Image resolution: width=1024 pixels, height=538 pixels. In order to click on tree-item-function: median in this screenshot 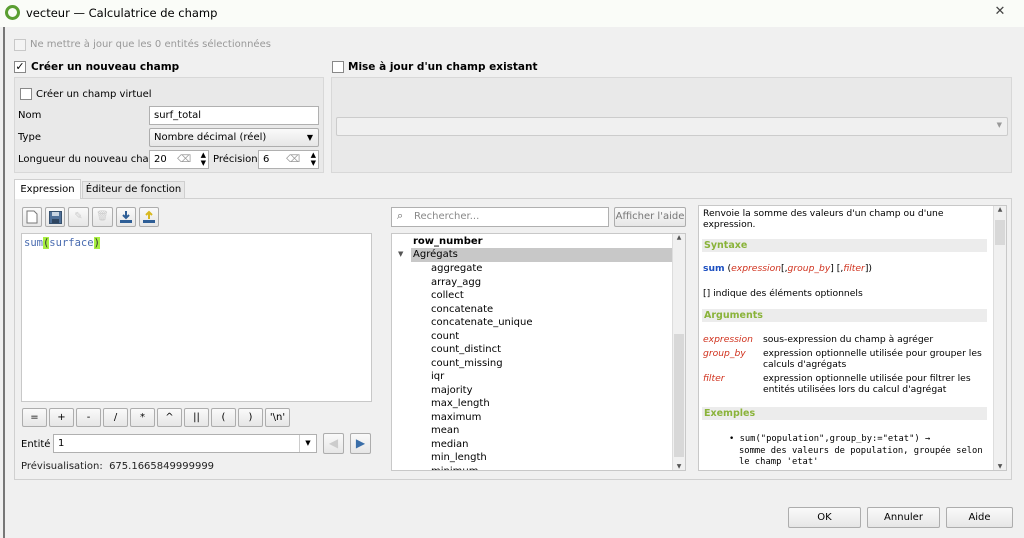, I will do `click(450, 445)`.